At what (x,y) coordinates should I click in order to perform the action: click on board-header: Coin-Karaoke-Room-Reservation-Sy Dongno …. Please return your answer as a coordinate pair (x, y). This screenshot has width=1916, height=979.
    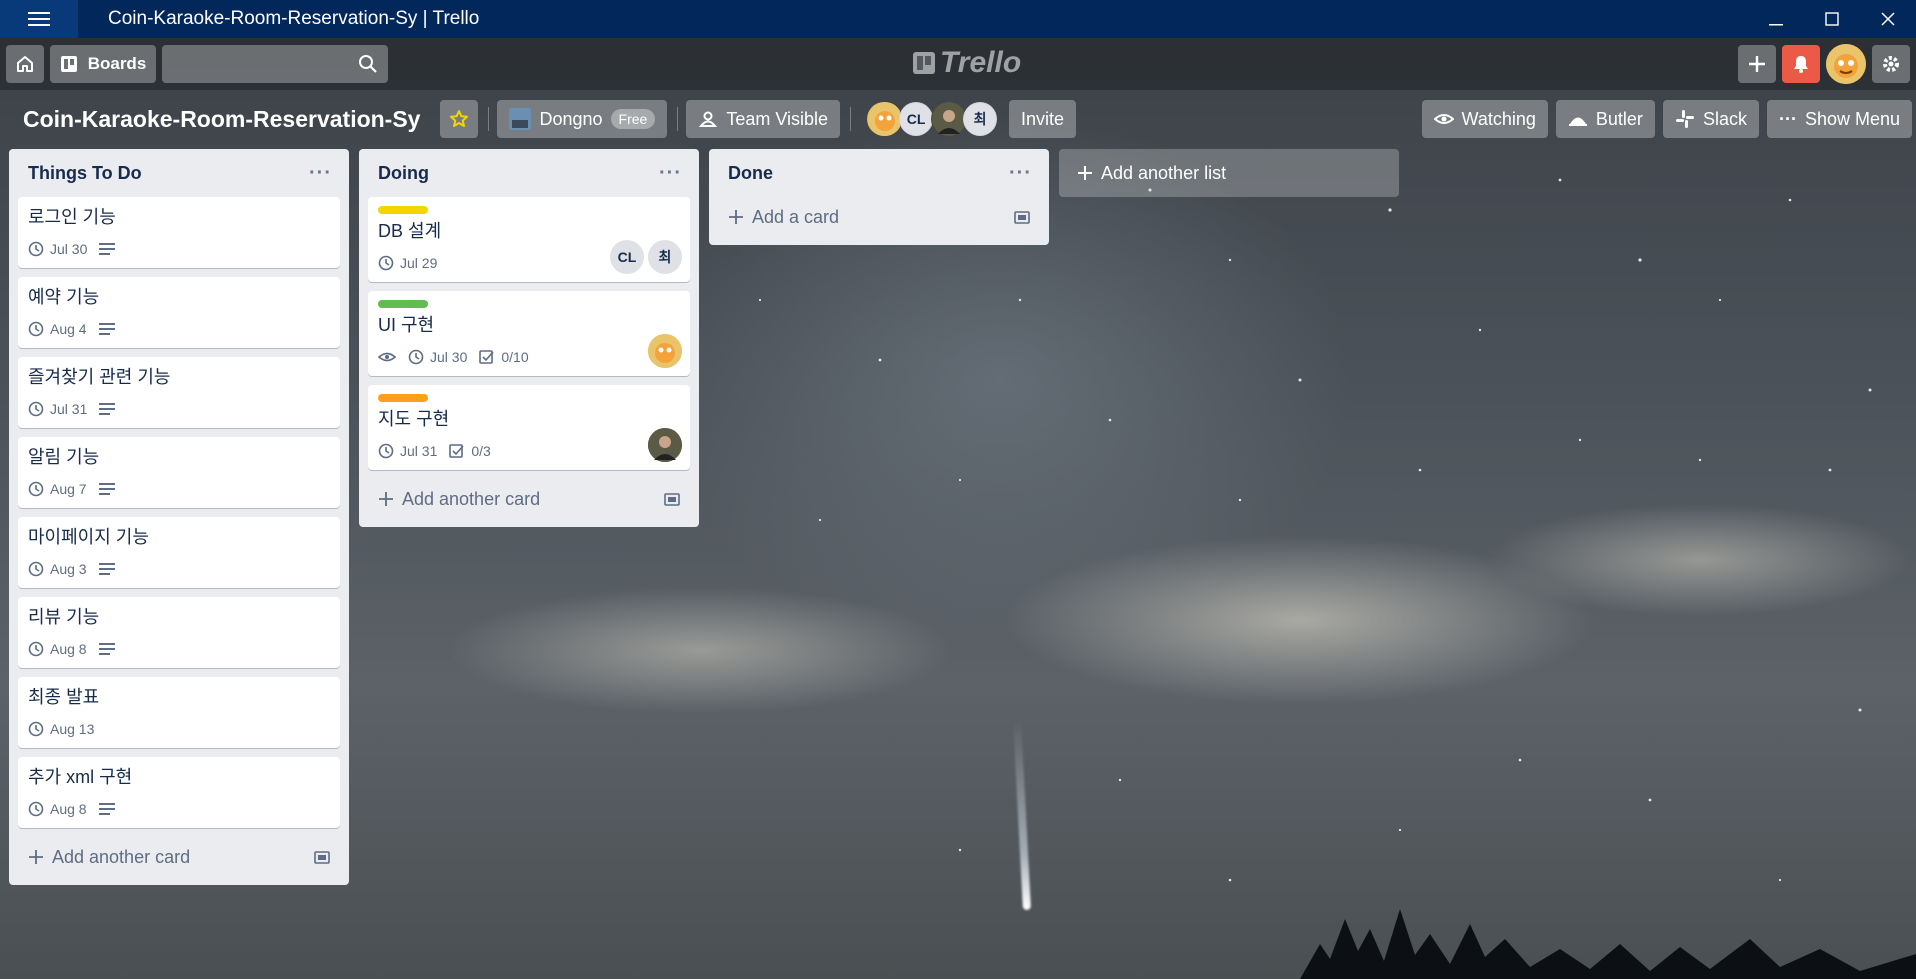
    Looking at the image, I should click on (958, 119).